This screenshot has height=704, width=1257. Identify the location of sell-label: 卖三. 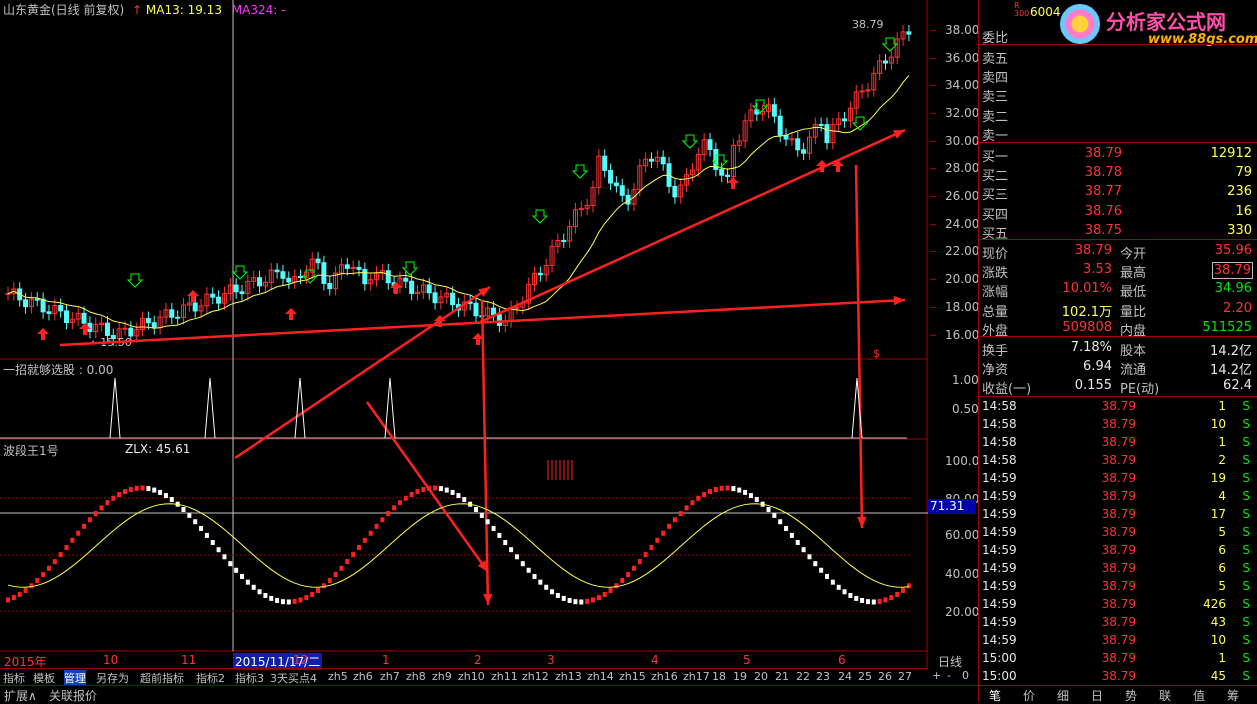
(995, 98).